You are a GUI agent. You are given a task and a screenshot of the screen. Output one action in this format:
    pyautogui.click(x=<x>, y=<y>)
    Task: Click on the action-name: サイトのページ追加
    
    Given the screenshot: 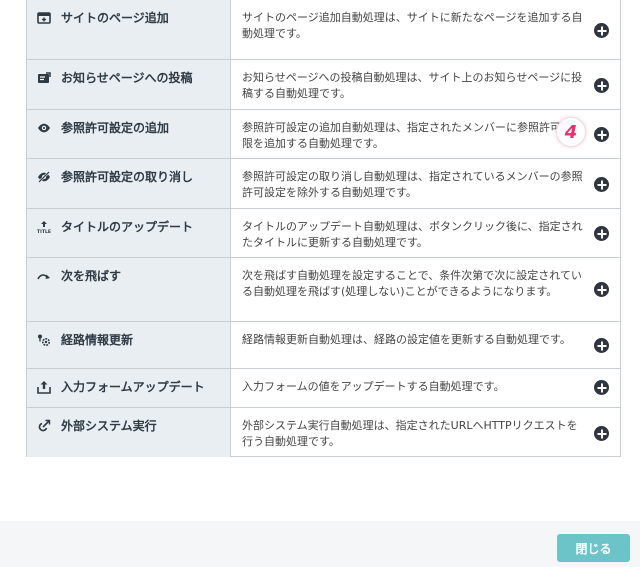 What is the action you would take?
    pyautogui.click(x=115, y=18)
    